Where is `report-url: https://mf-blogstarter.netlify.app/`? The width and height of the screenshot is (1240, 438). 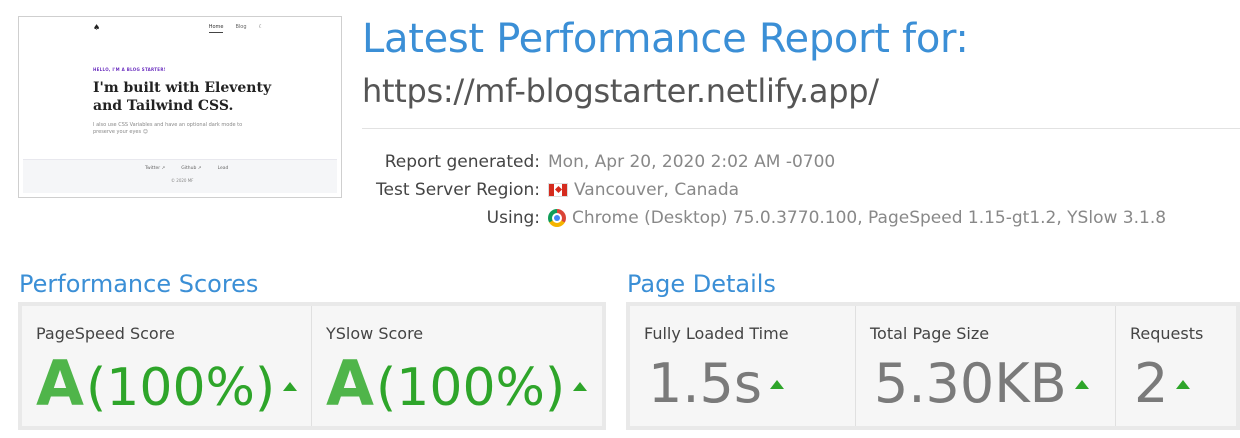
report-url: https://mf-blogstarter.netlify.app/ is located at coordinates (620, 91).